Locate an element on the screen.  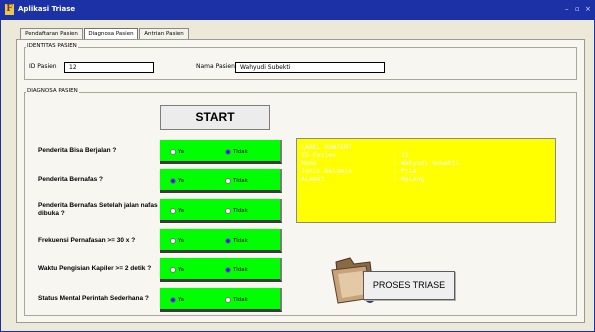
radio-ya-status-mental is located at coordinates (173, 300).